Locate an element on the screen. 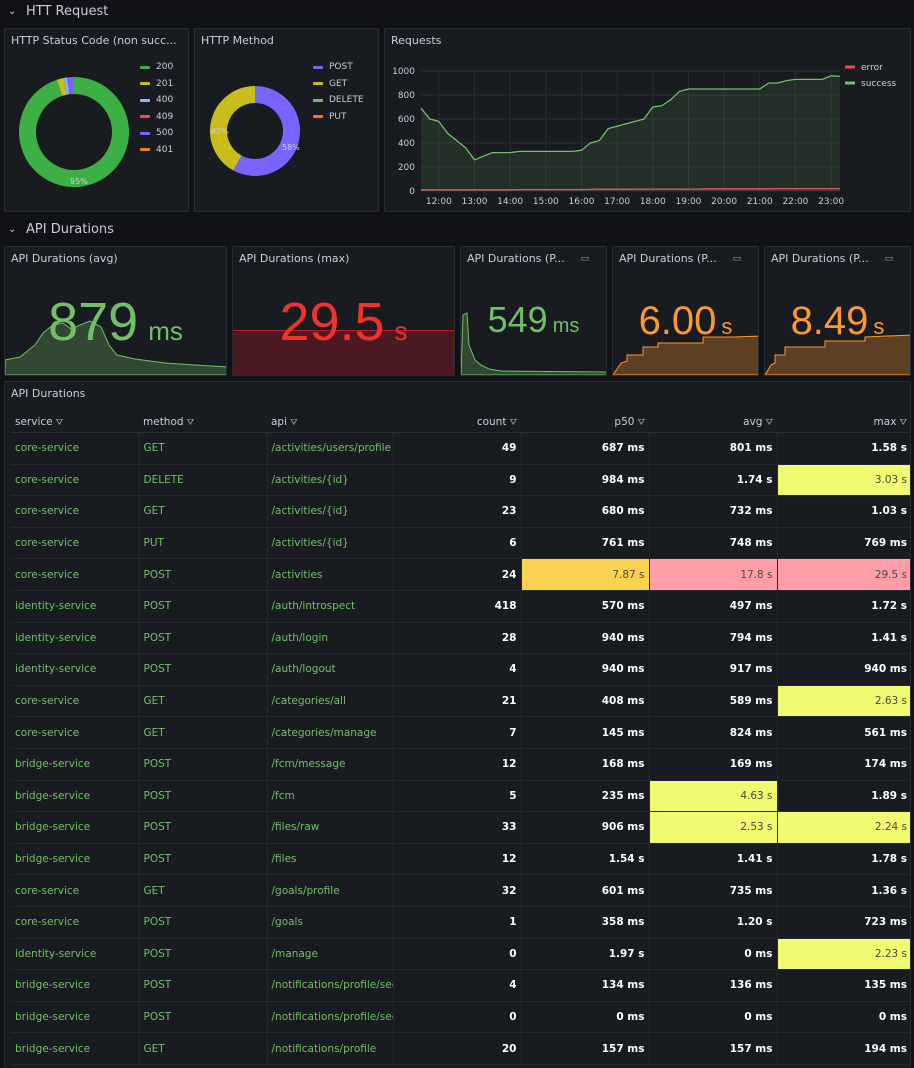 This screenshot has width=914, height=1068. table-cell-max: 561 ms is located at coordinates (843, 732).